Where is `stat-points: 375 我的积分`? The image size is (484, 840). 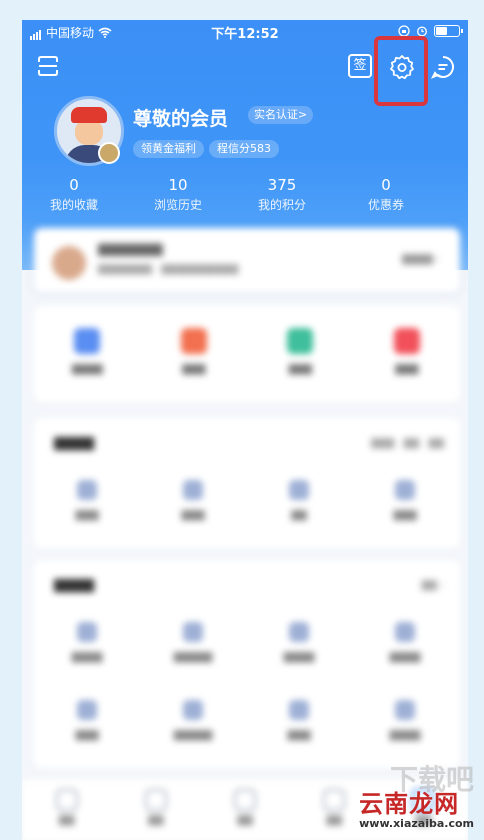 stat-points: 375 我的积分 is located at coordinates (282, 194).